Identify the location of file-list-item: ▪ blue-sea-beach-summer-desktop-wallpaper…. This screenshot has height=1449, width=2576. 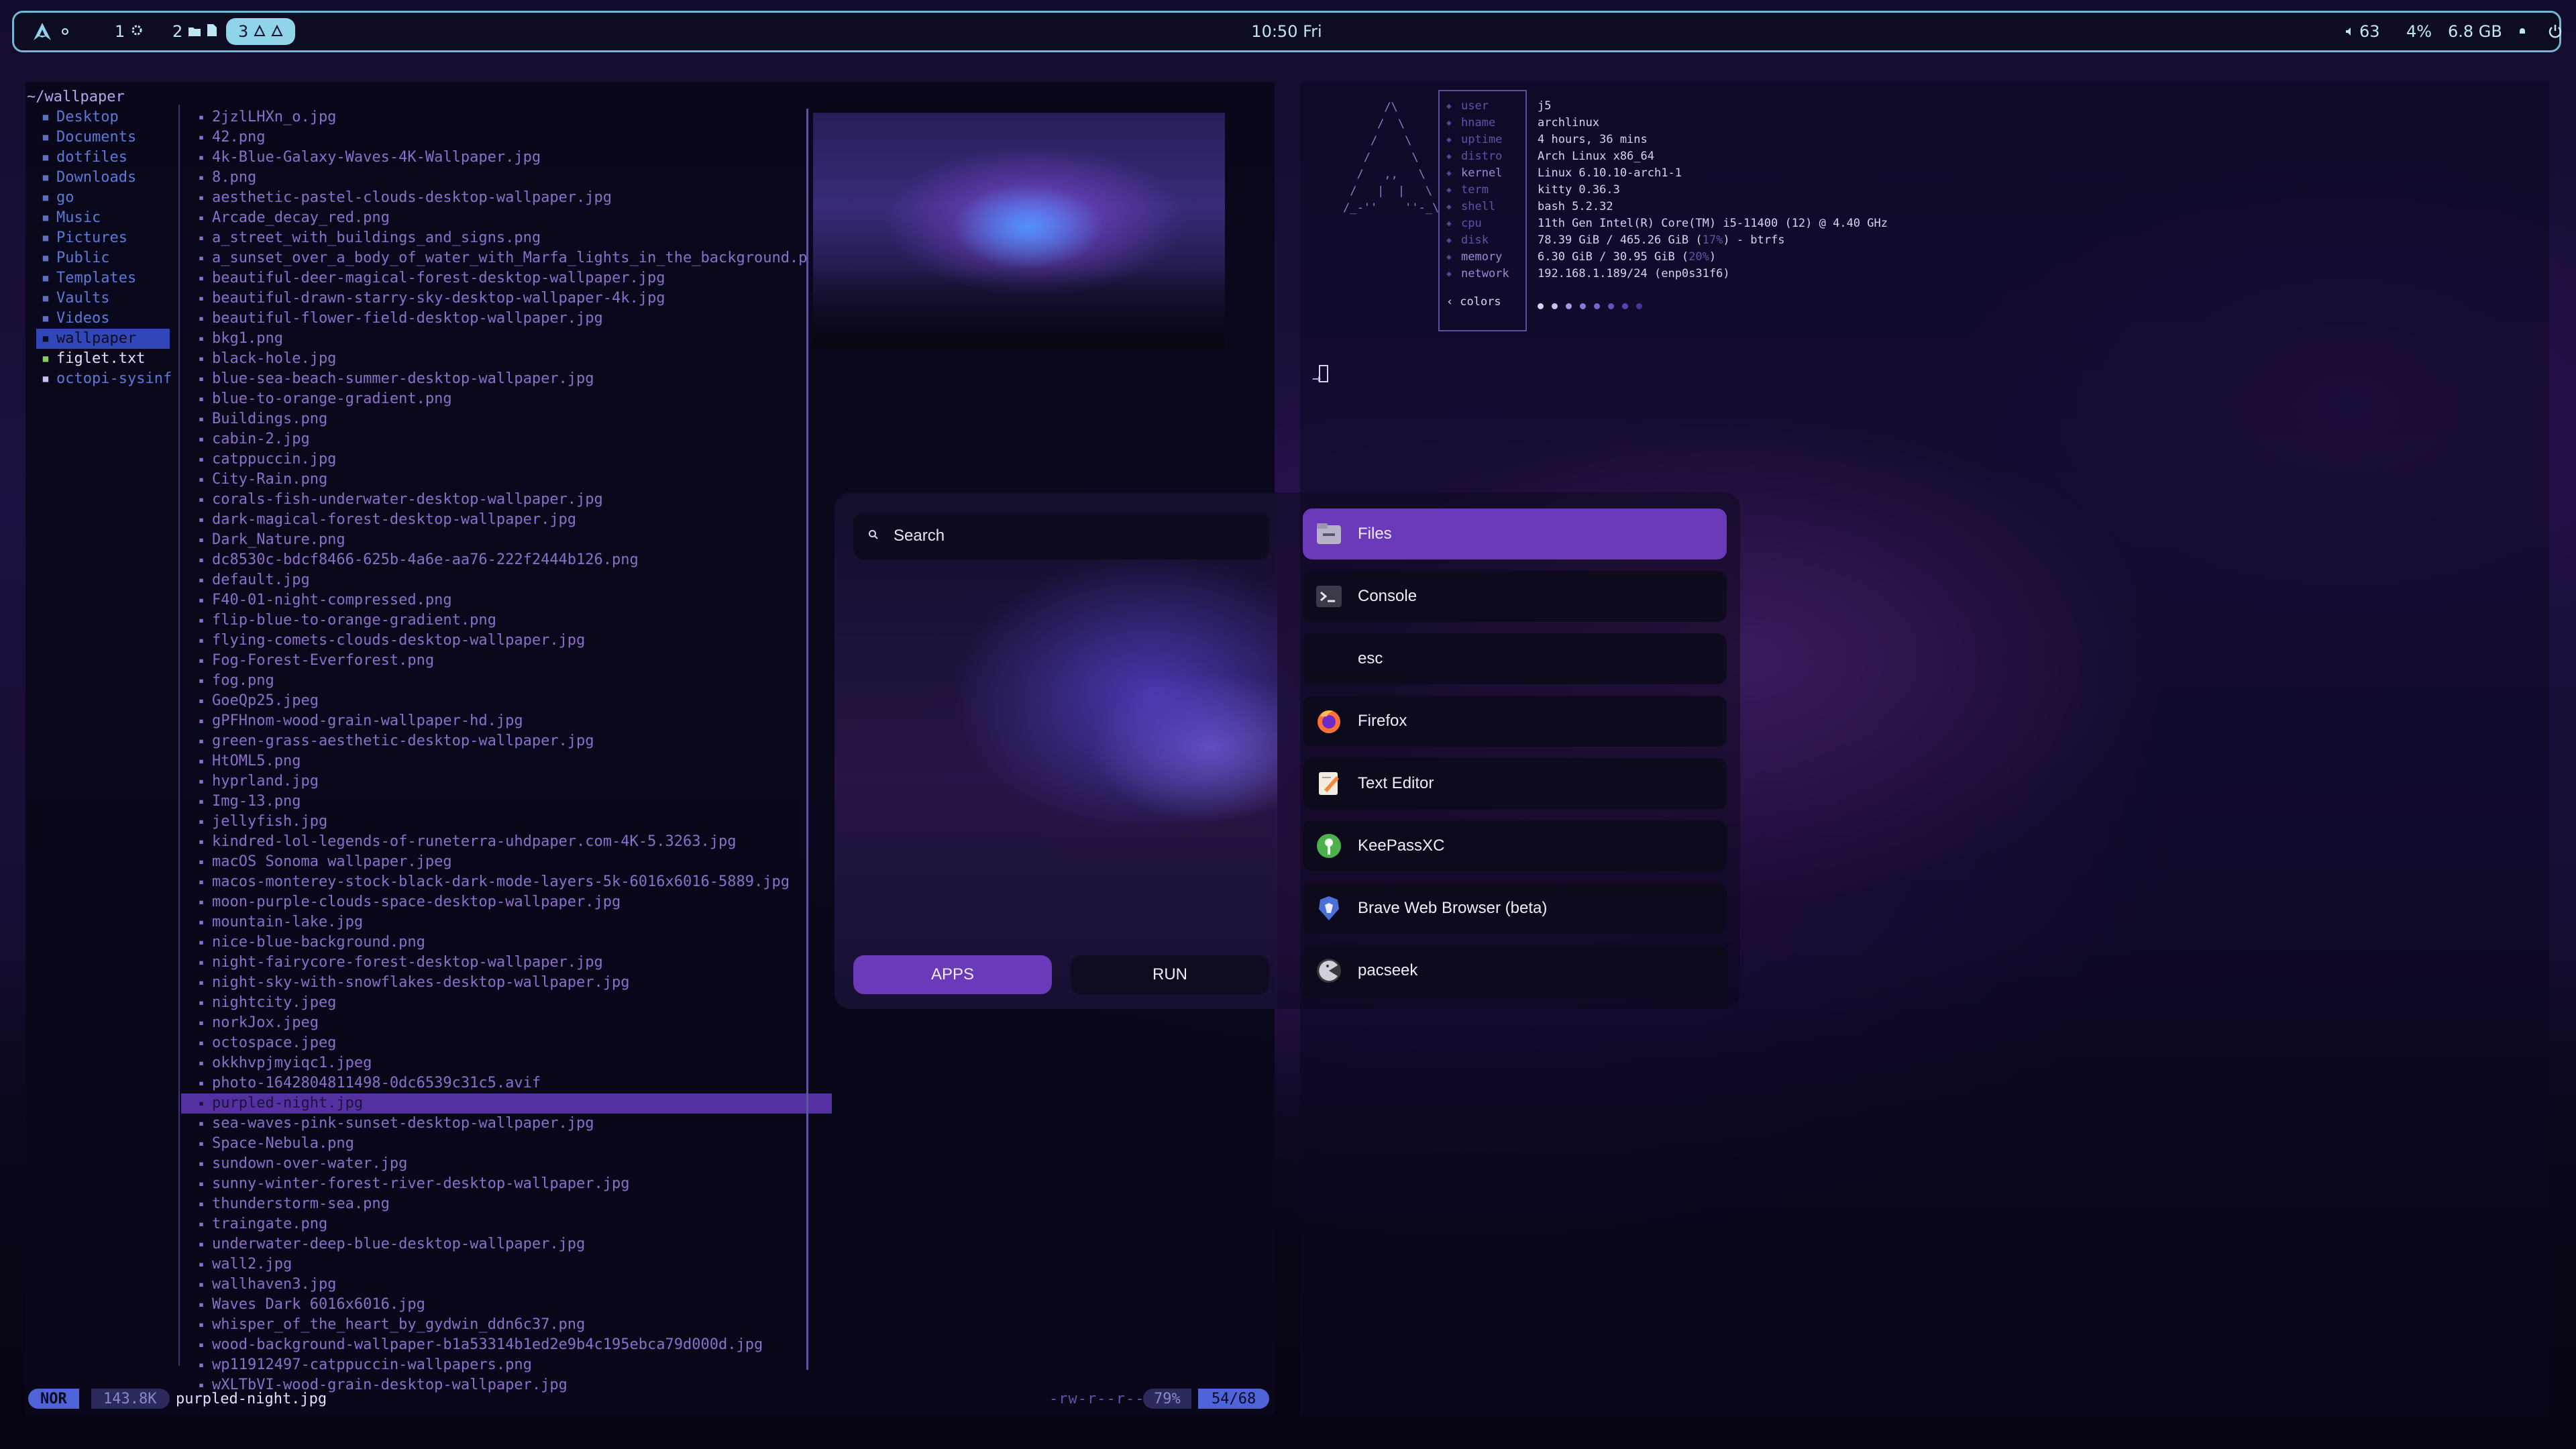
(506, 379).